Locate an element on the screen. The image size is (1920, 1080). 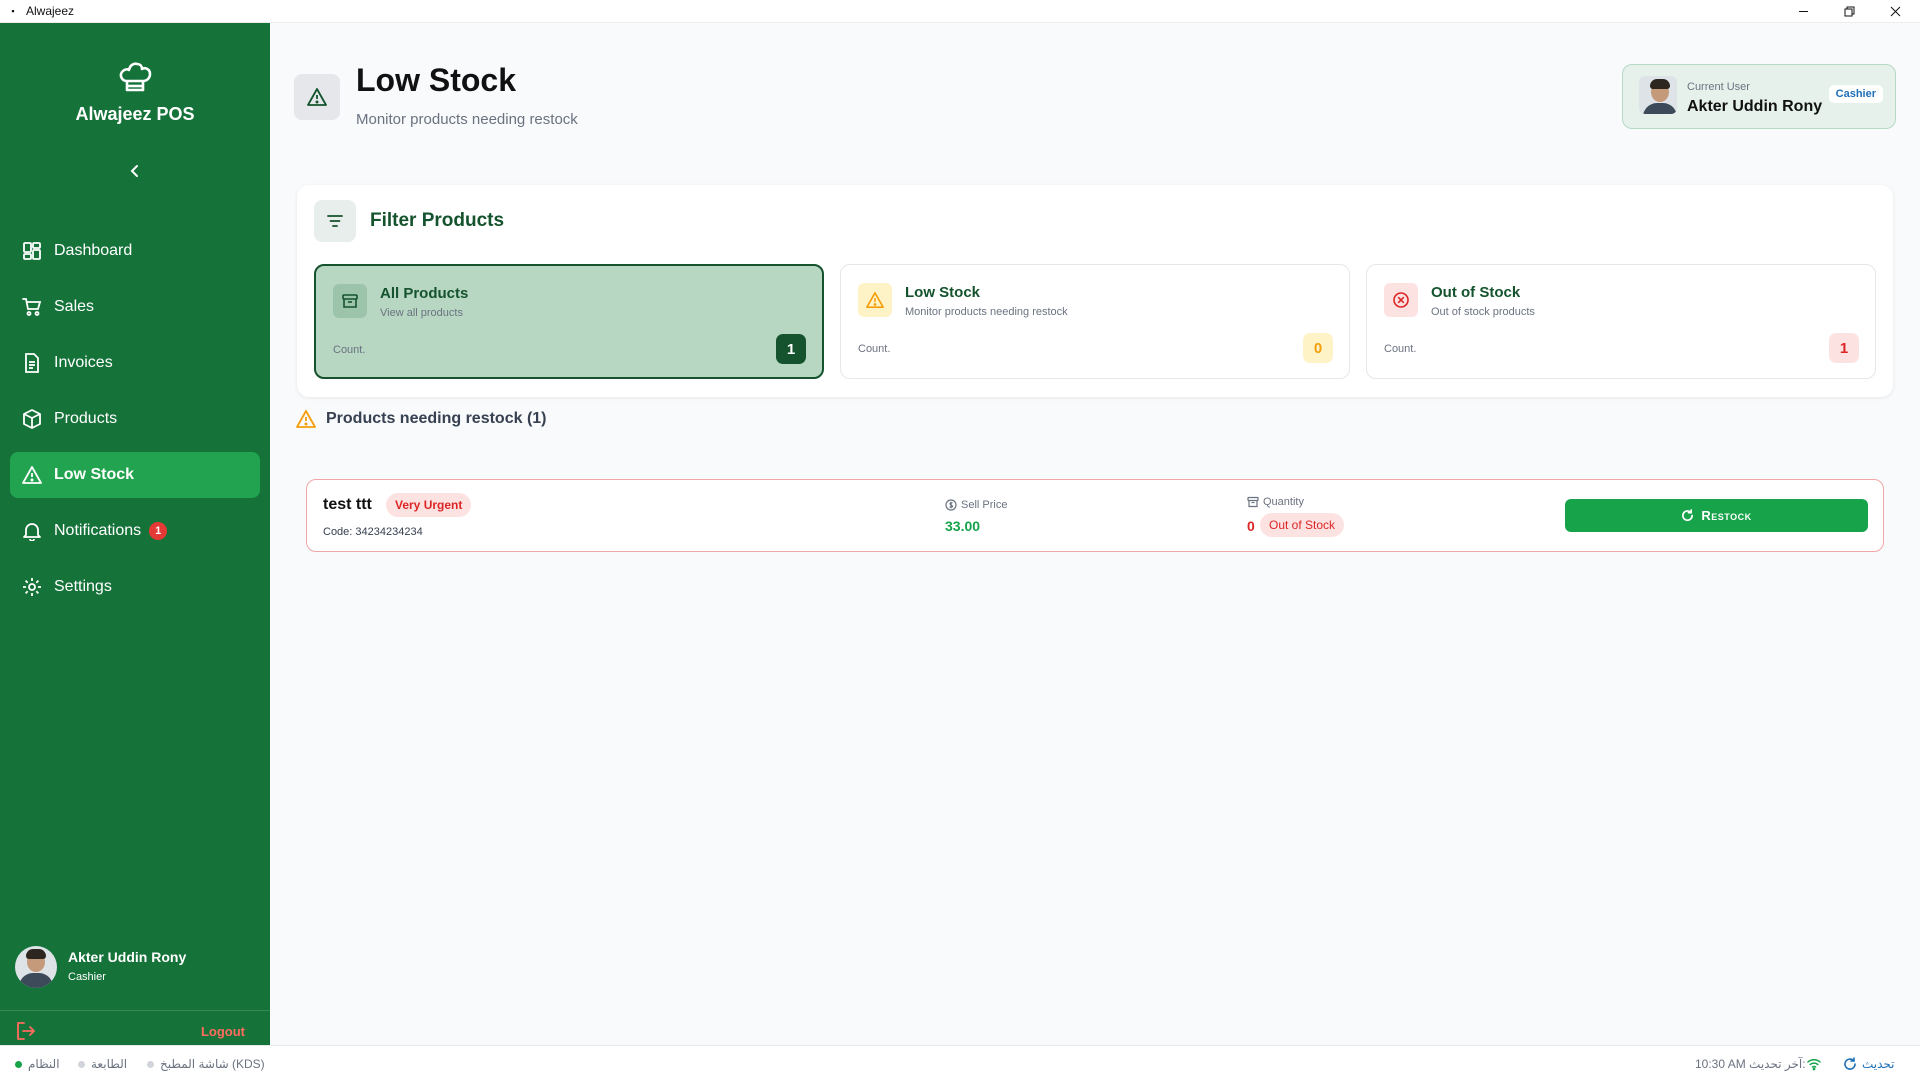
filter-card-count: 1 is located at coordinates (791, 349).